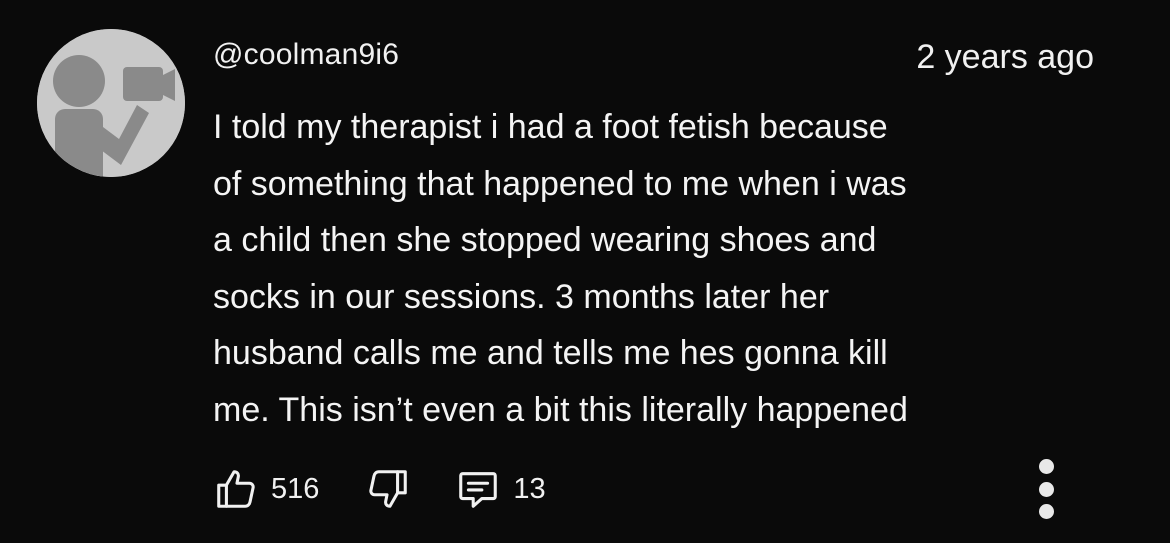 Image resolution: width=1170 pixels, height=543 pixels. I want to click on more-vertical-icon, so click(1046, 489).